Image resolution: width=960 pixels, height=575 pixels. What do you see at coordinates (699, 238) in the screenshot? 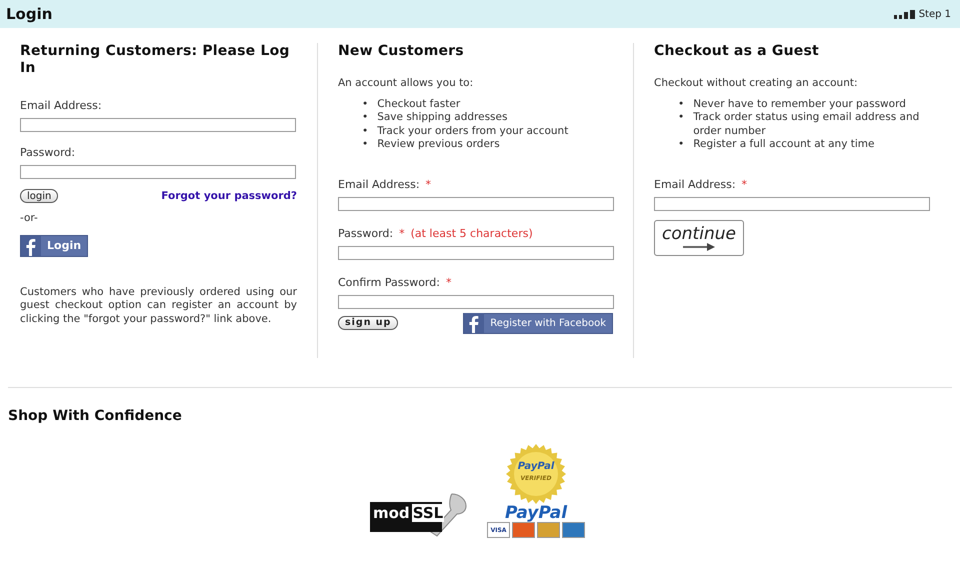
I see `continue-button: continue` at bounding box center [699, 238].